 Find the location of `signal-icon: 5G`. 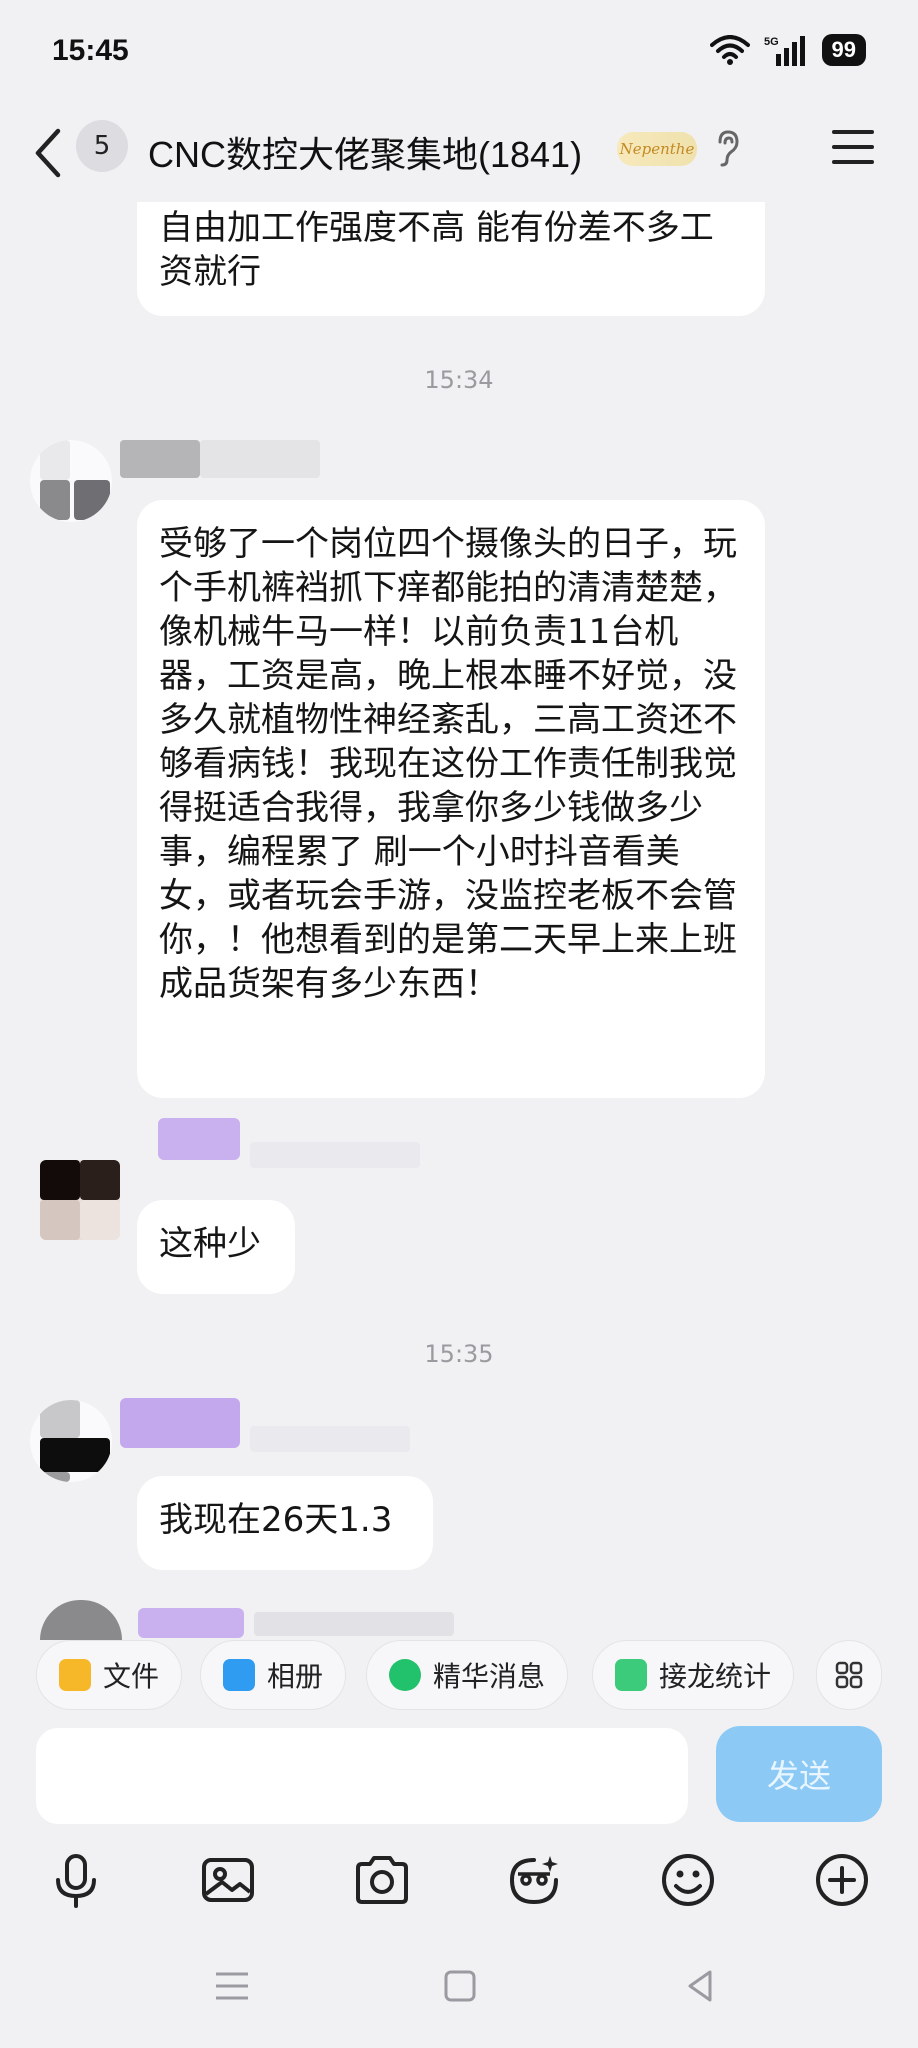

signal-icon: 5G is located at coordinates (784, 51).